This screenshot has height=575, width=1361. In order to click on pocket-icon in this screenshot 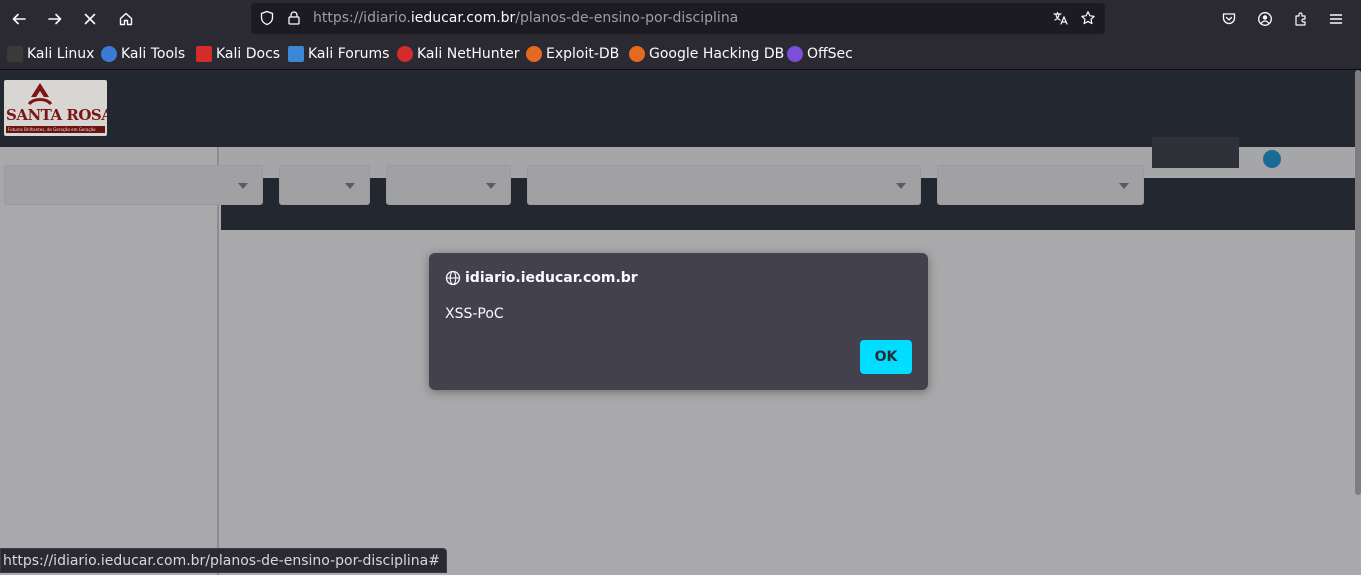, I will do `click(1229, 19)`.